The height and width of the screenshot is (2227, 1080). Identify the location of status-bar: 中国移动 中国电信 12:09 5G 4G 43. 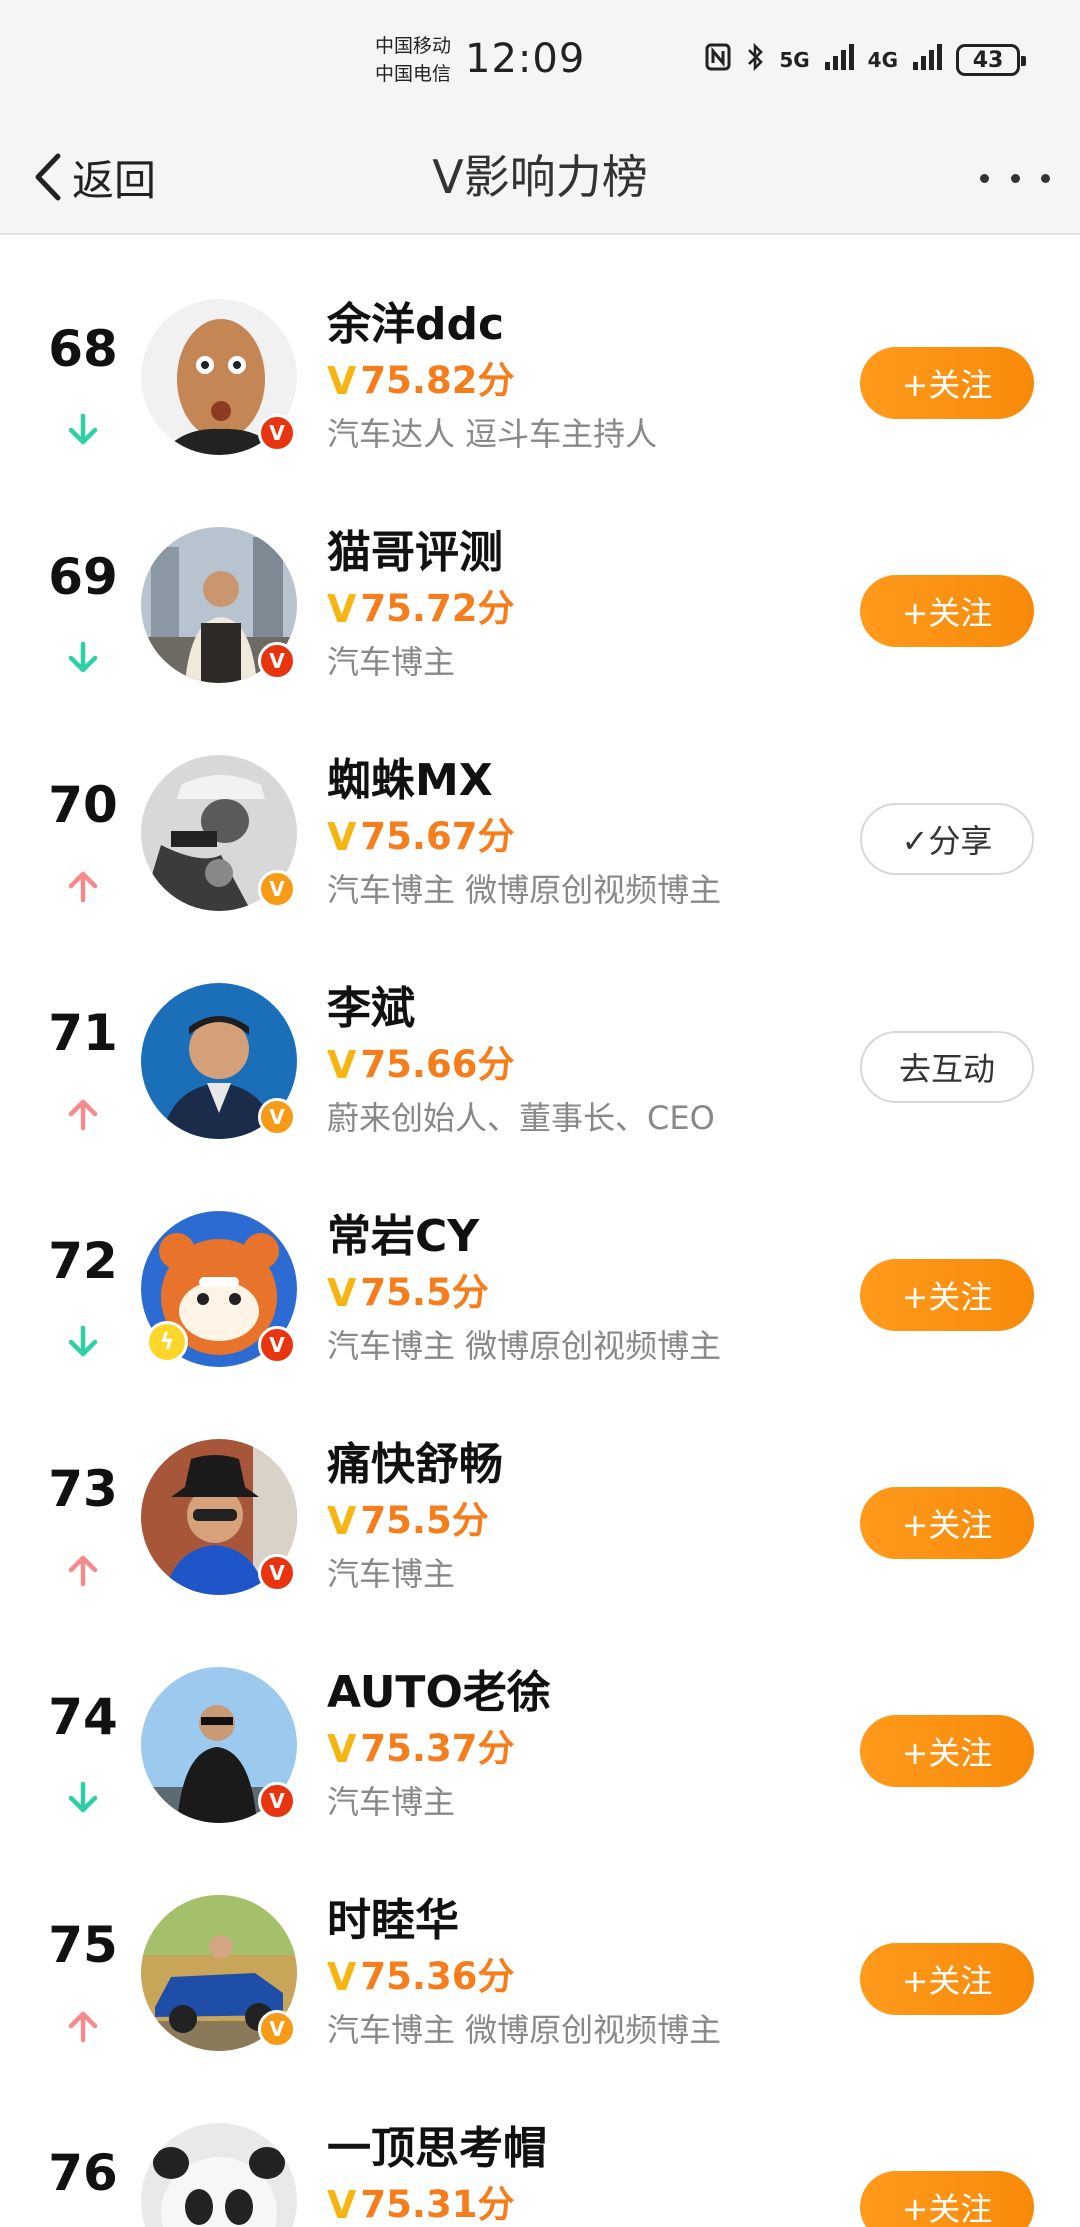
(540, 62).